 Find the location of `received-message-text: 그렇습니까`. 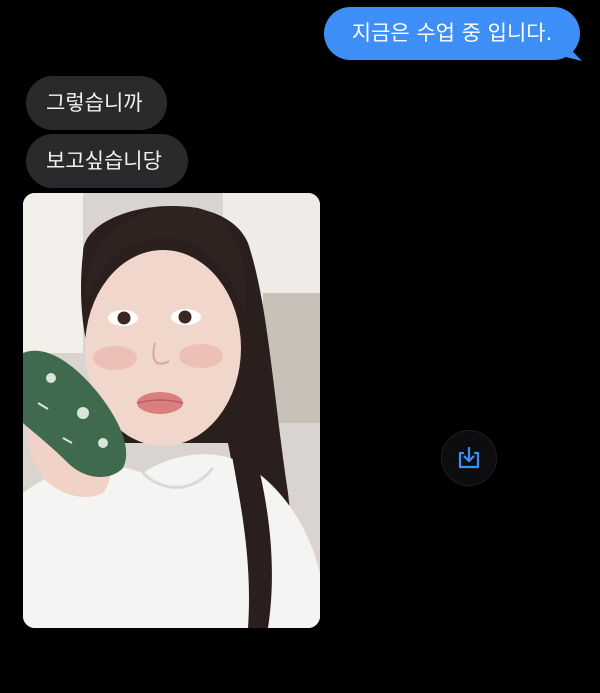

received-message-text: 그렇습니까 is located at coordinates (94, 102).